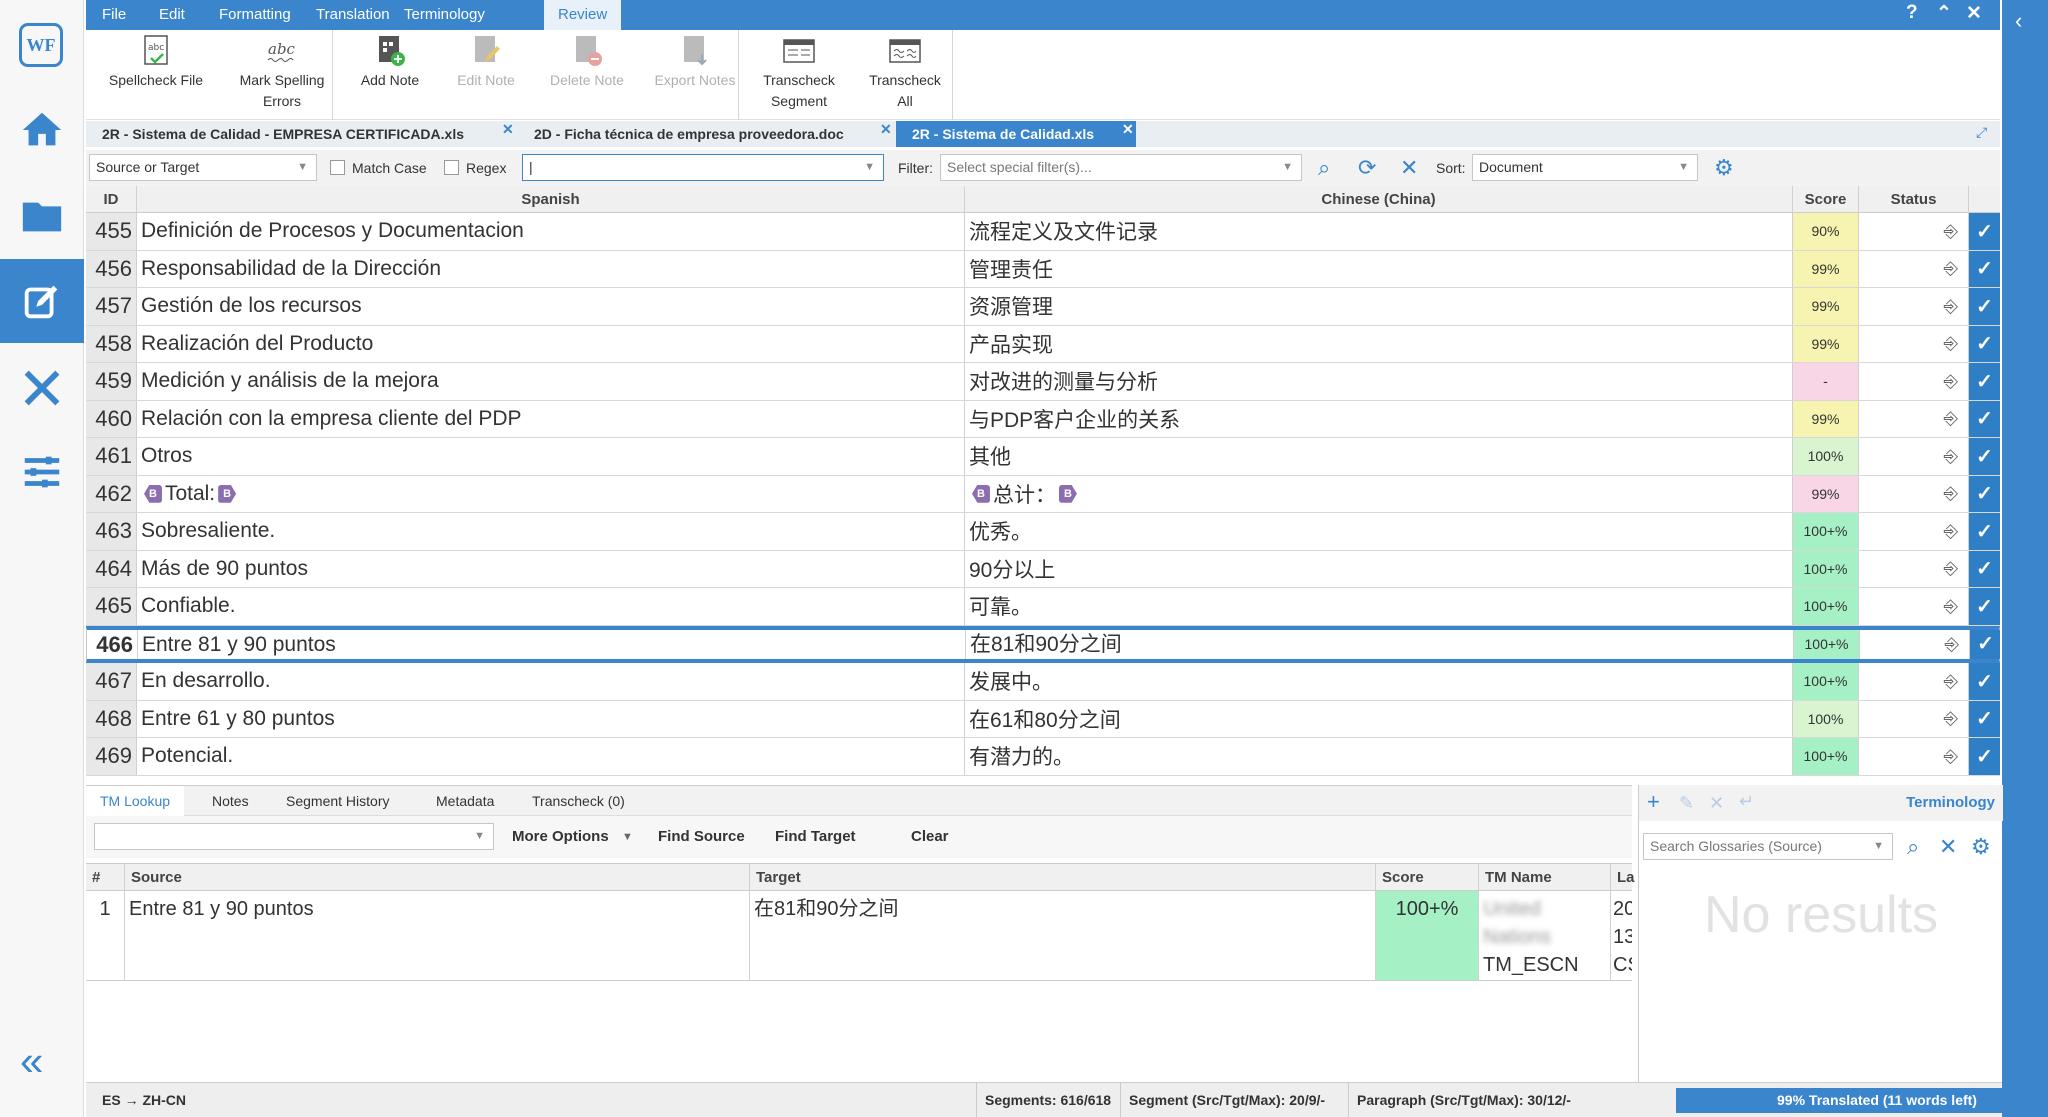  What do you see at coordinates (815, 837) in the screenshot?
I see `find-target-button: Find Target` at bounding box center [815, 837].